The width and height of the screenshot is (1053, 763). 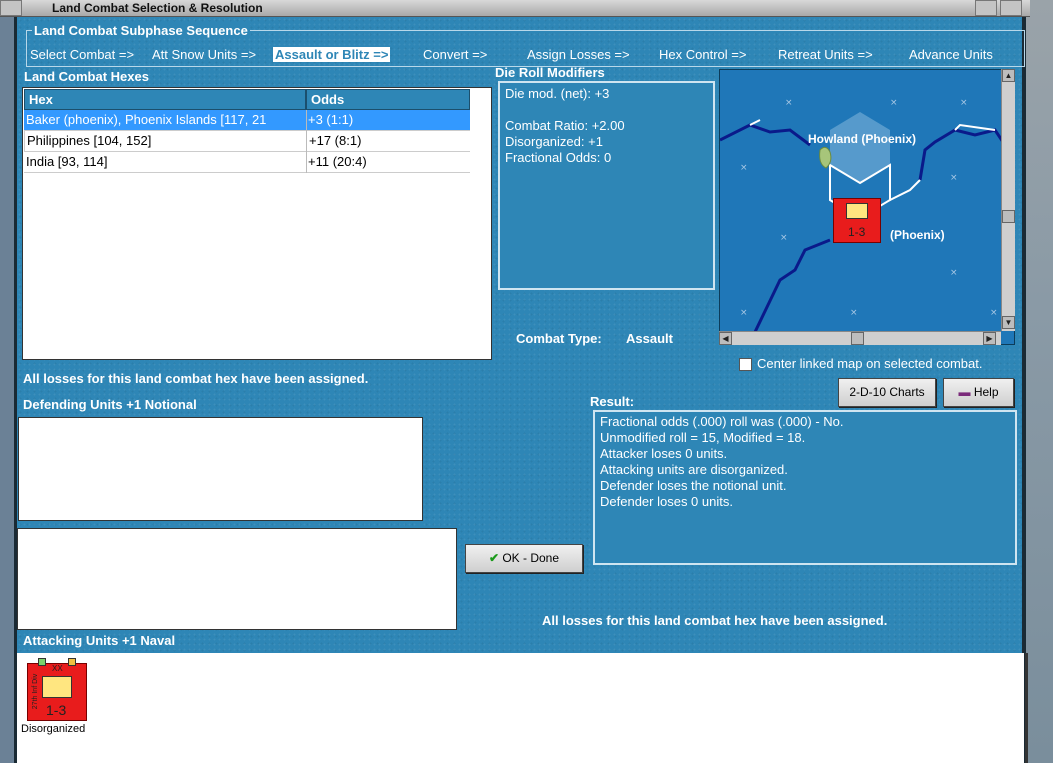 I want to click on attacking-units-list: XX 27th Inf Div 1-3 Disorganized, so click(x=520, y=708).